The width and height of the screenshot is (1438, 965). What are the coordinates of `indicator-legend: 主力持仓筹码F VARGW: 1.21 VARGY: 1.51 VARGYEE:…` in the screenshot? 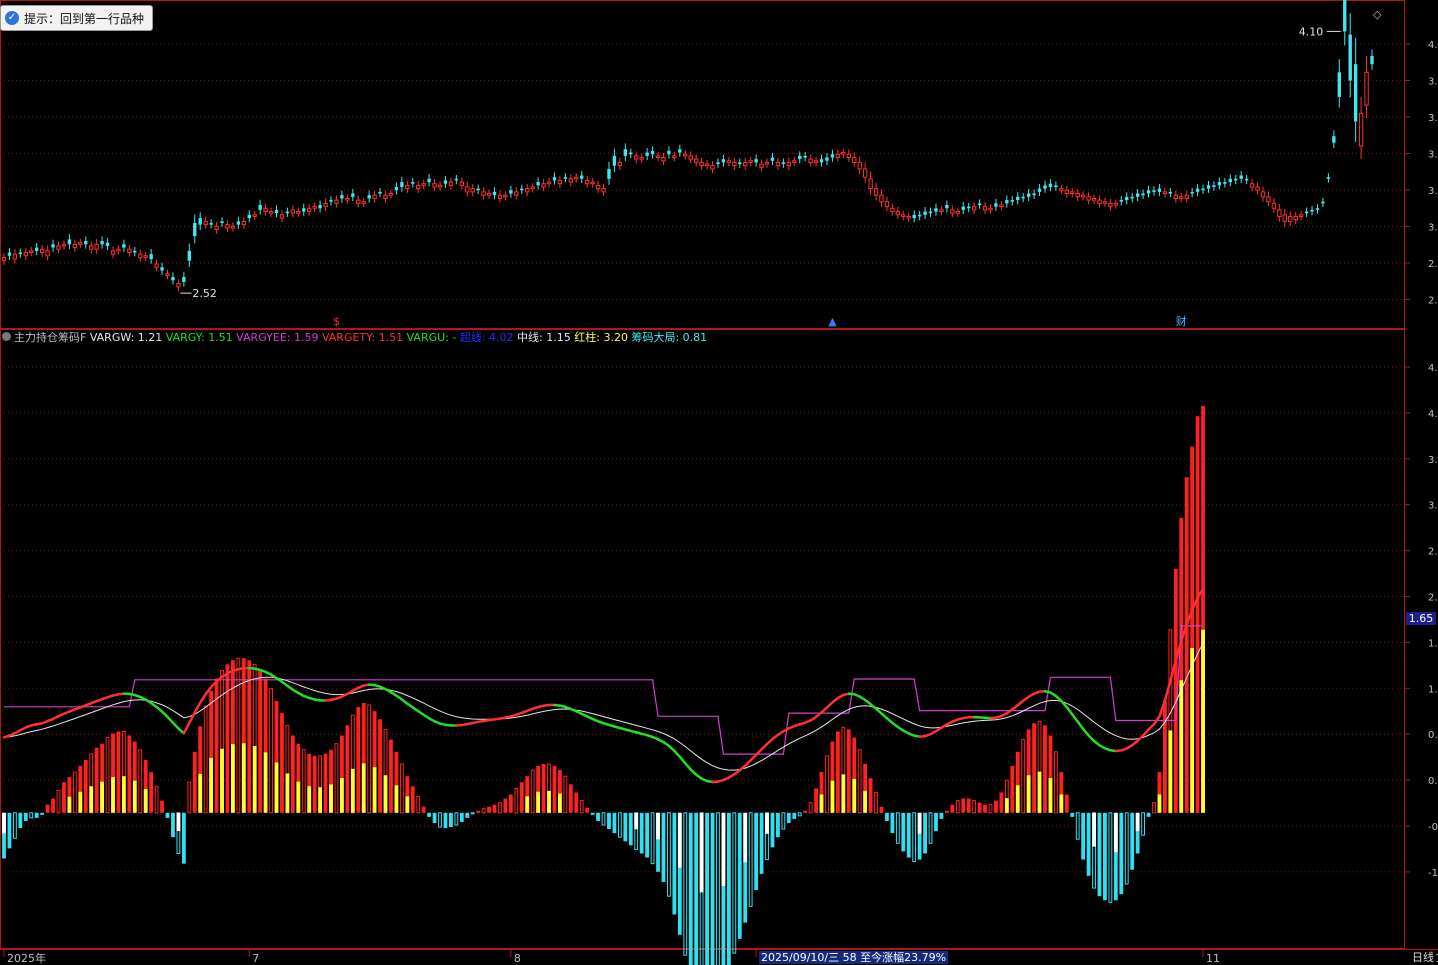 It's located at (354, 338).